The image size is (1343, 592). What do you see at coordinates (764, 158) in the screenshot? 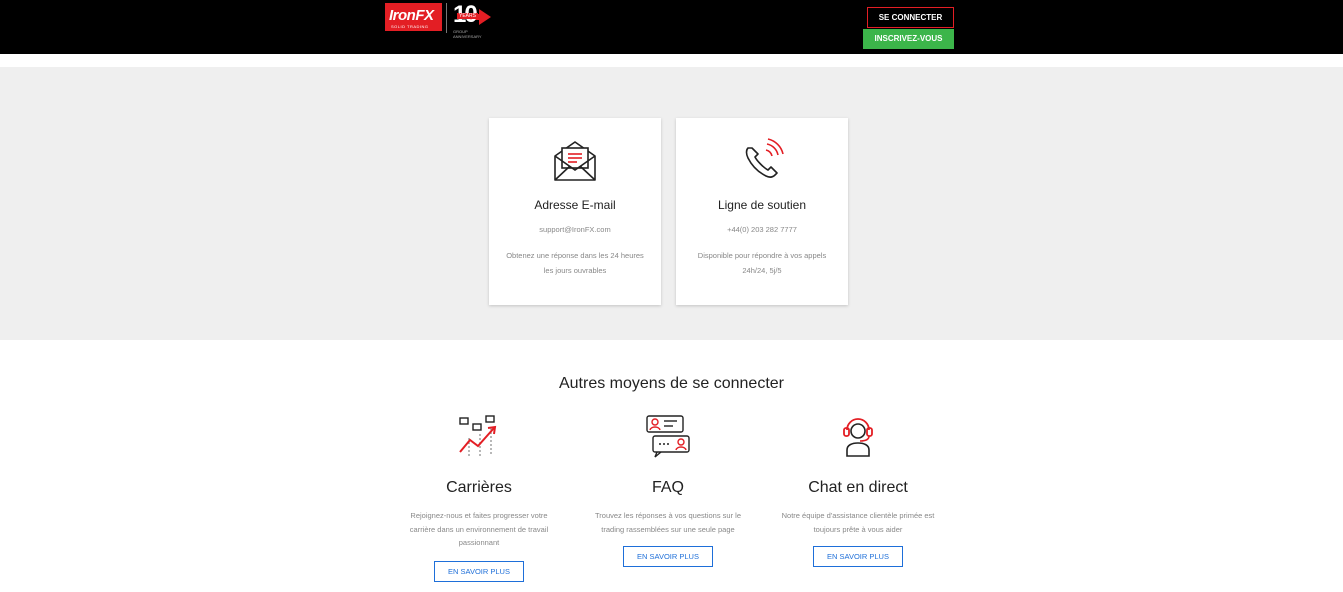
I see `phone-icon` at bounding box center [764, 158].